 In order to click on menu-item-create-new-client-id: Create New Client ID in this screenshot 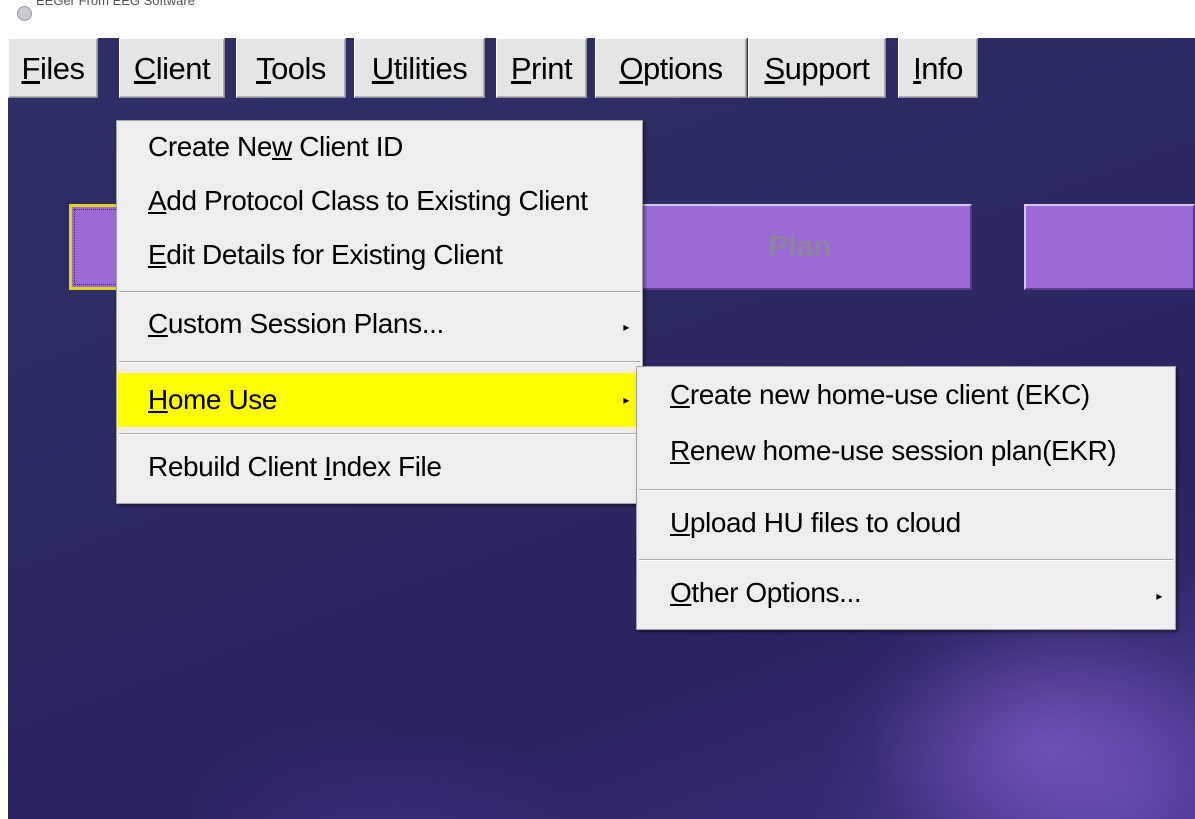, I will do `click(379, 147)`.